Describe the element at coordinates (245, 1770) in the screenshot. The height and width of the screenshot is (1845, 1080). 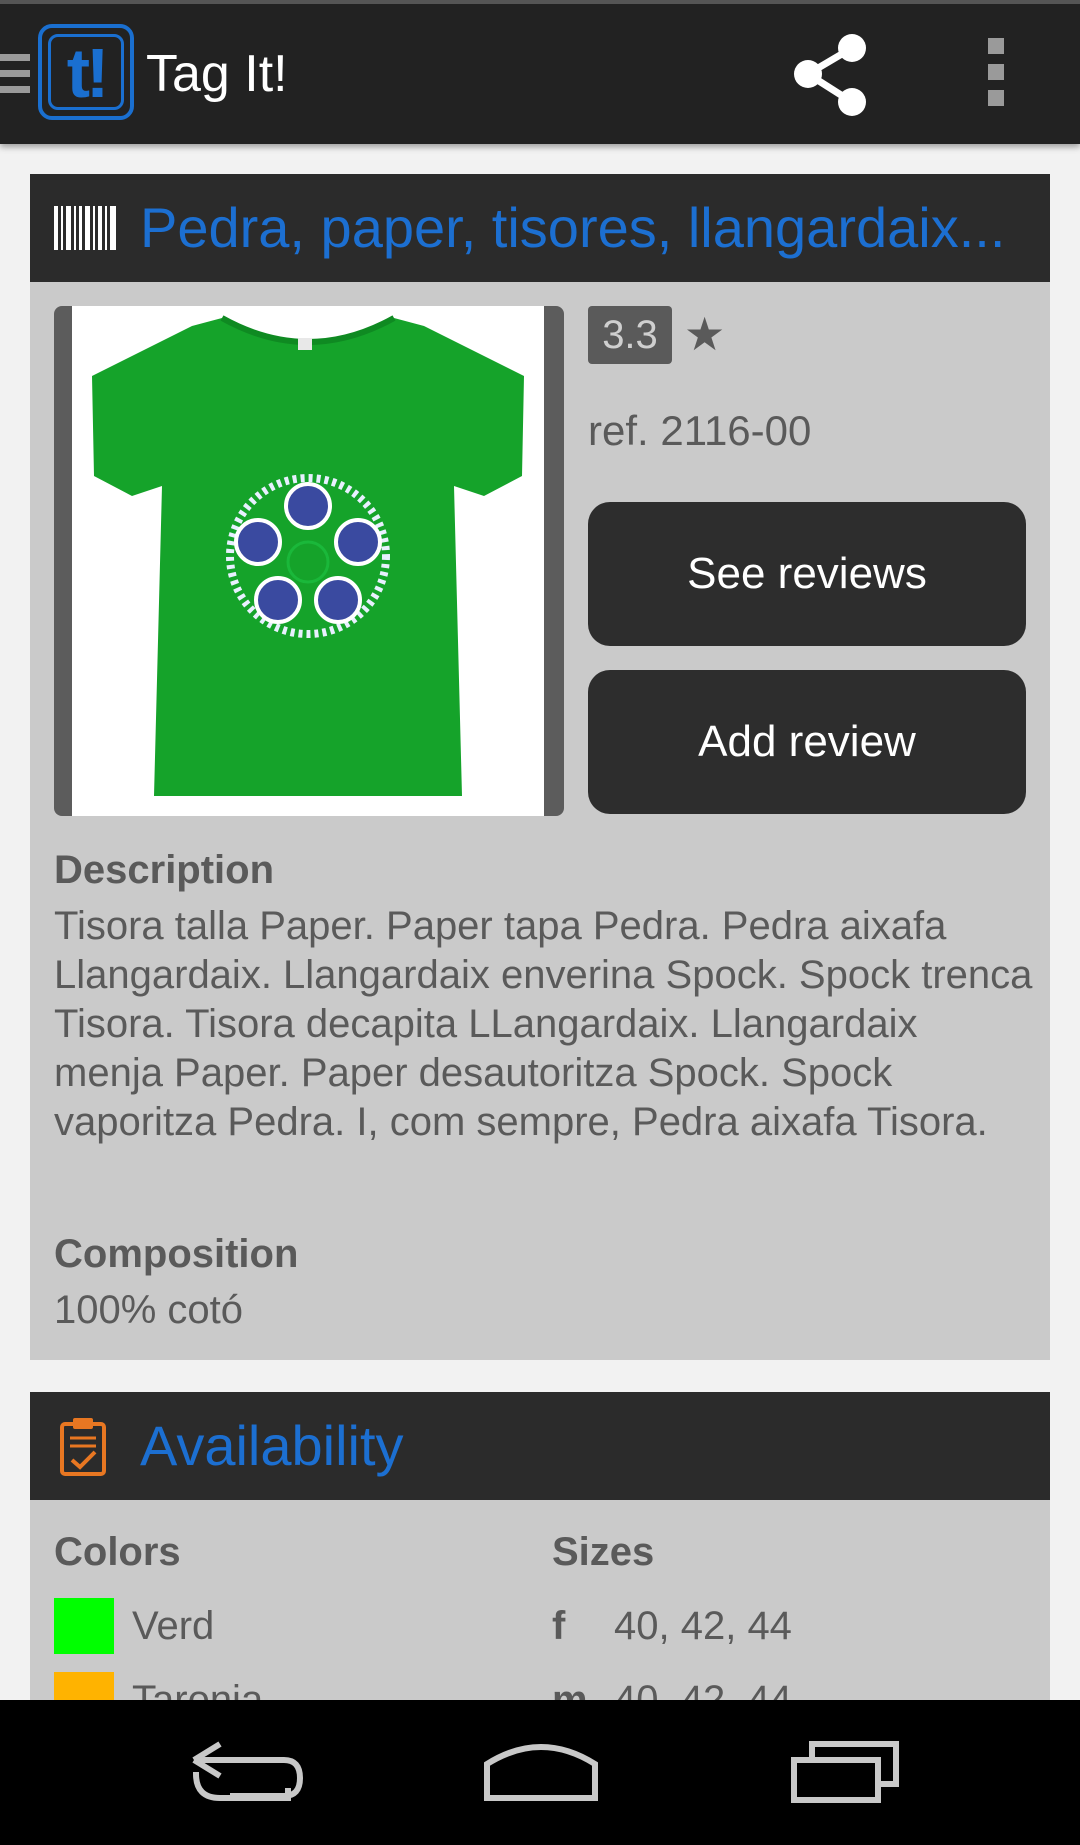
I see `back-icon` at that location.